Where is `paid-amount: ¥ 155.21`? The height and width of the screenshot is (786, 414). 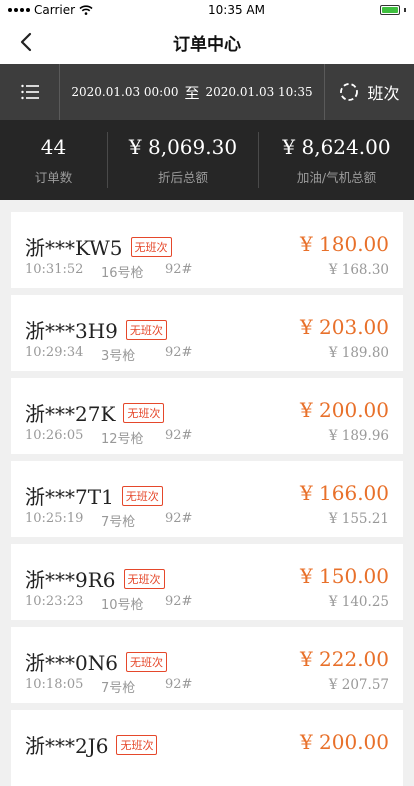
paid-amount: ¥ 155.21 is located at coordinates (358, 519).